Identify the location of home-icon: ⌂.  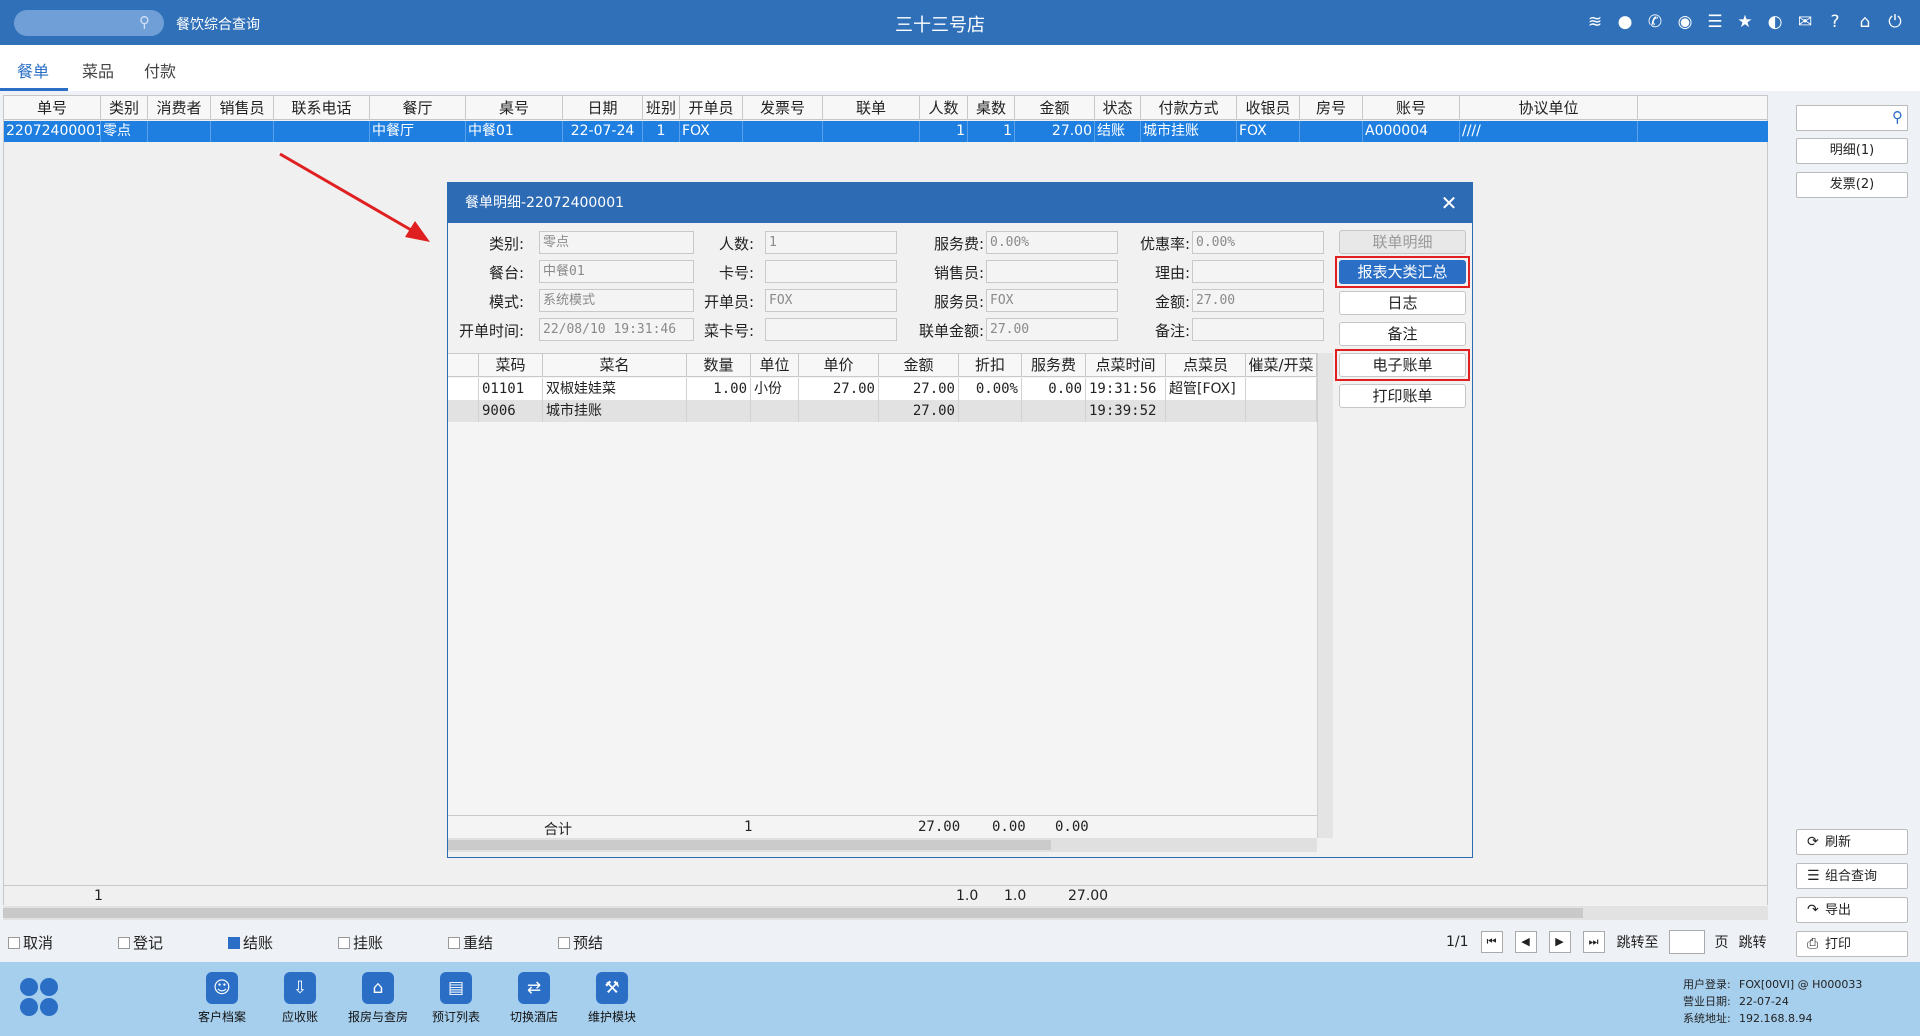
(1865, 22).